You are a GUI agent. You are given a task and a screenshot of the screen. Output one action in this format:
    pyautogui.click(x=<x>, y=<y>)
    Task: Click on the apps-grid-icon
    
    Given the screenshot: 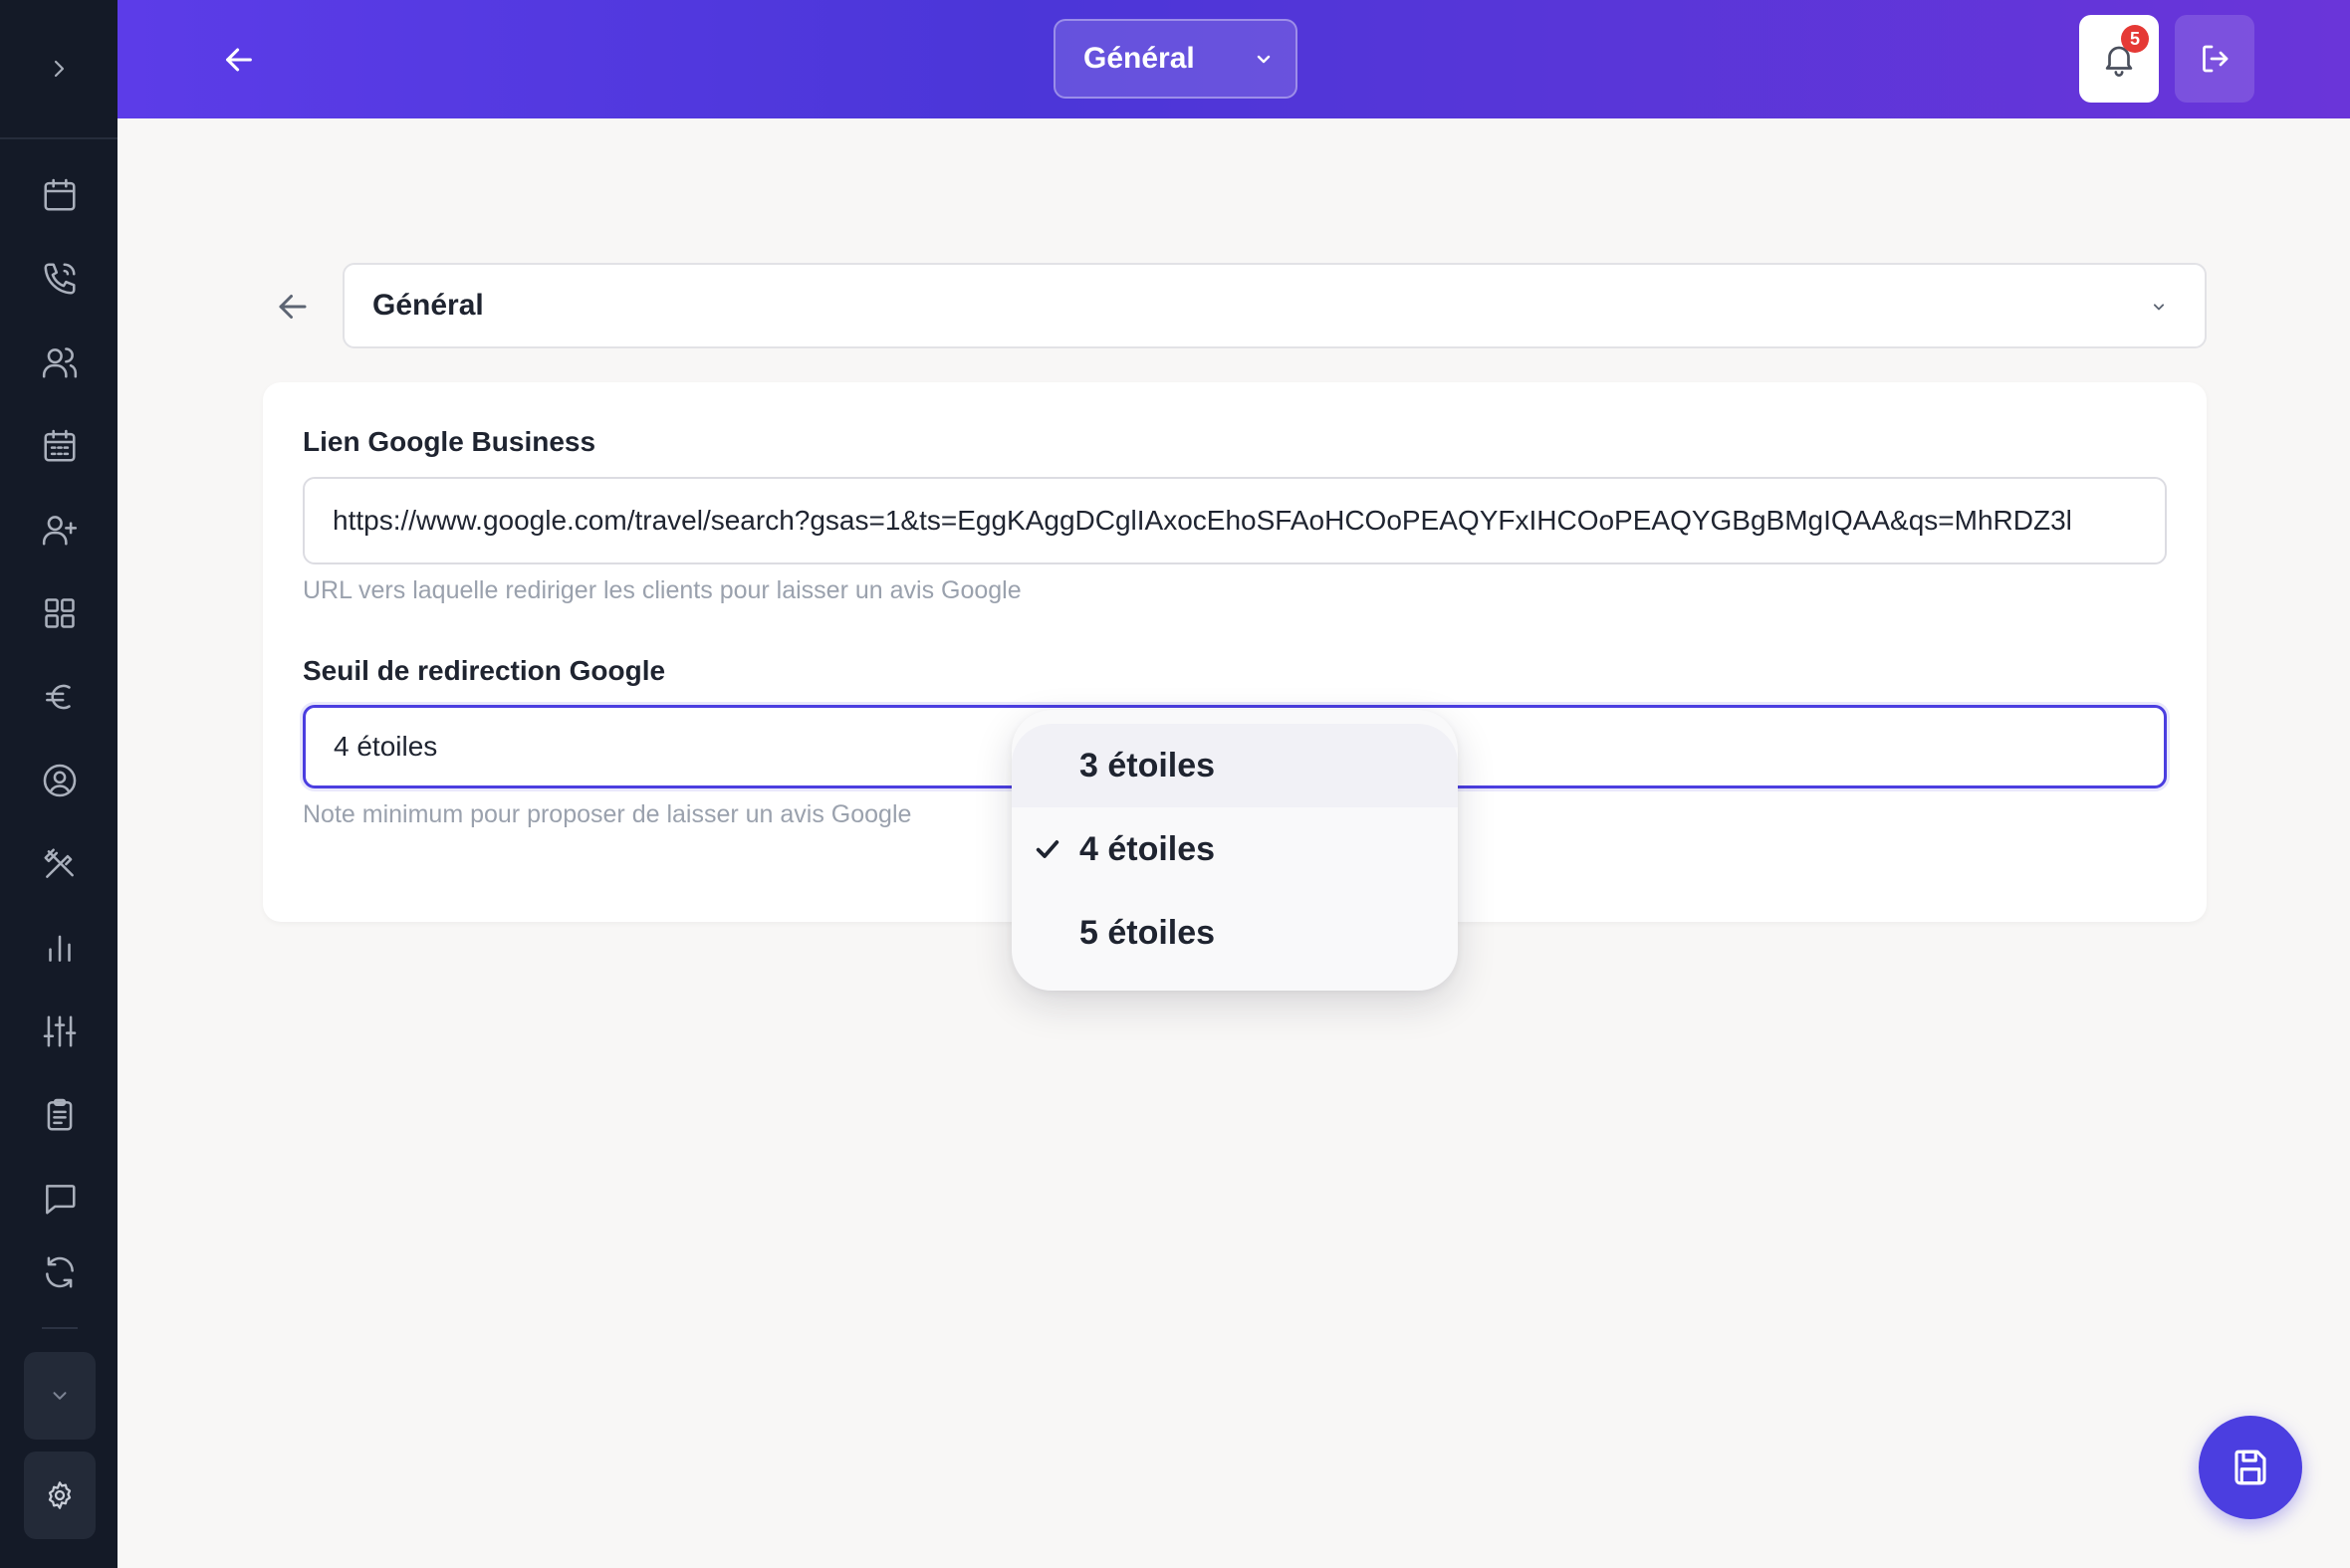 What is the action you would take?
    pyautogui.click(x=60, y=613)
    